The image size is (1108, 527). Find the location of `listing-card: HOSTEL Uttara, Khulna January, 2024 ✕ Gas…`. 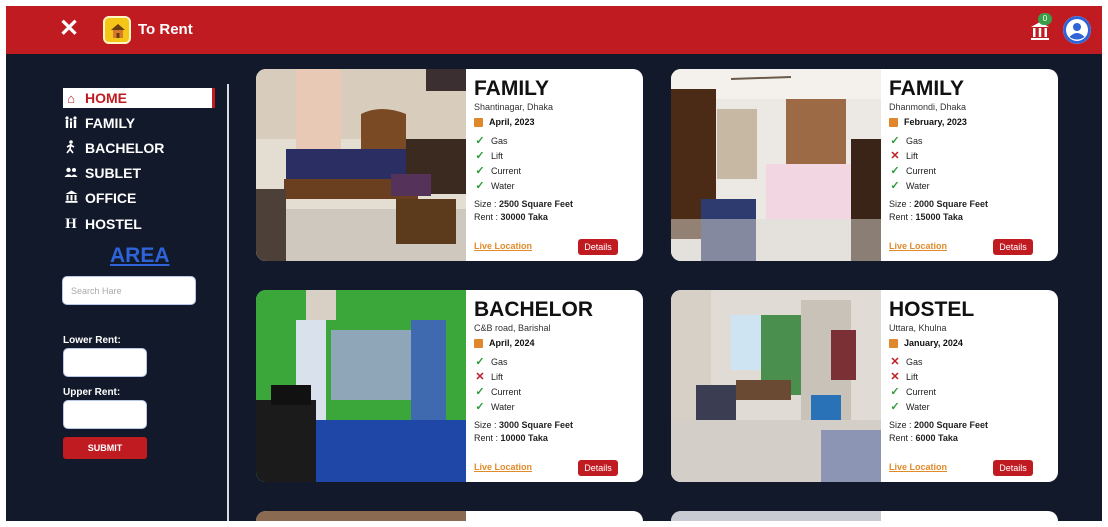

listing-card: HOSTEL Uttara, Khulna January, 2024 ✕ Gas… is located at coordinates (864, 386).